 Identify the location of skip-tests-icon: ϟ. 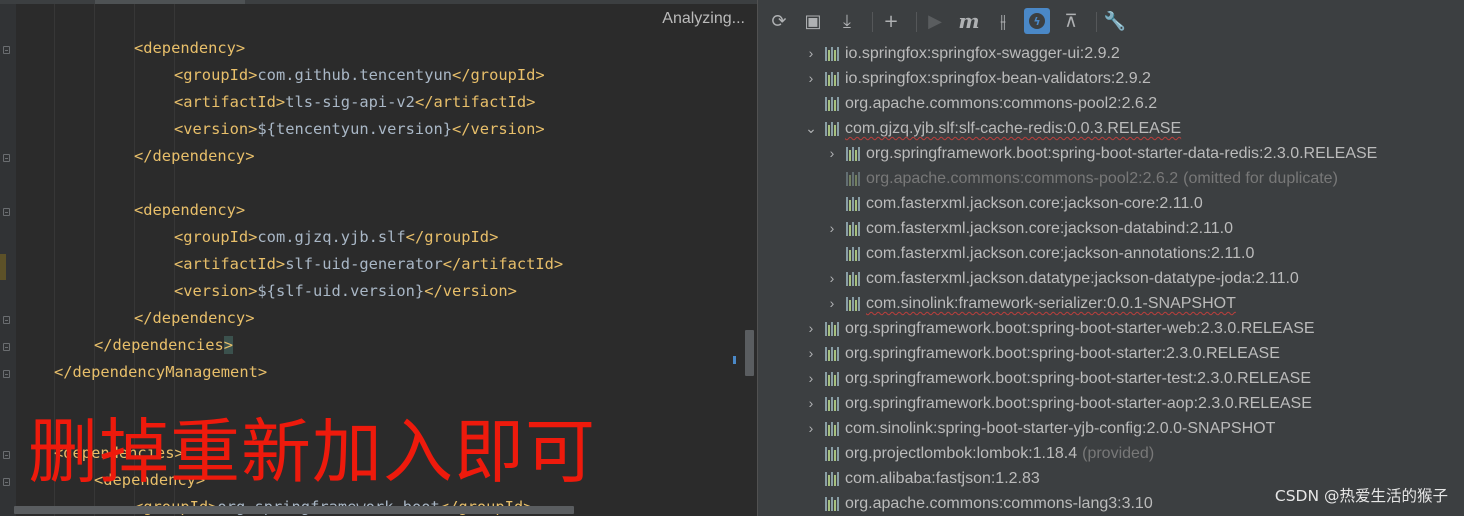
(1037, 21).